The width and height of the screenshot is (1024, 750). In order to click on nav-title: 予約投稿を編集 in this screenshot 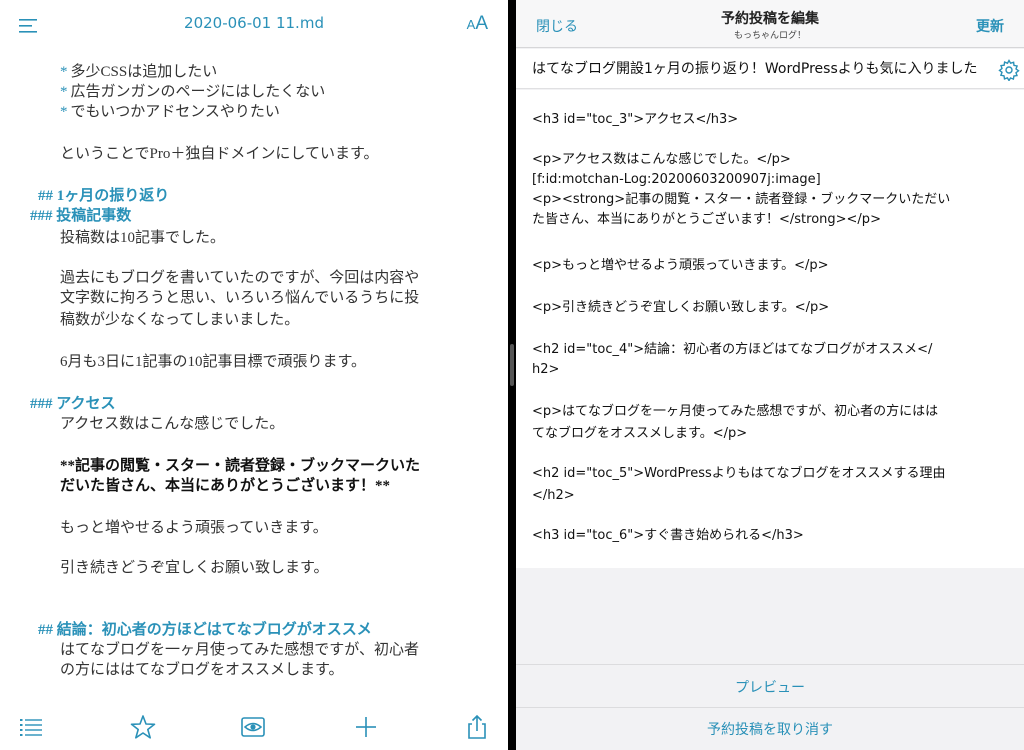, I will do `click(770, 19)`.